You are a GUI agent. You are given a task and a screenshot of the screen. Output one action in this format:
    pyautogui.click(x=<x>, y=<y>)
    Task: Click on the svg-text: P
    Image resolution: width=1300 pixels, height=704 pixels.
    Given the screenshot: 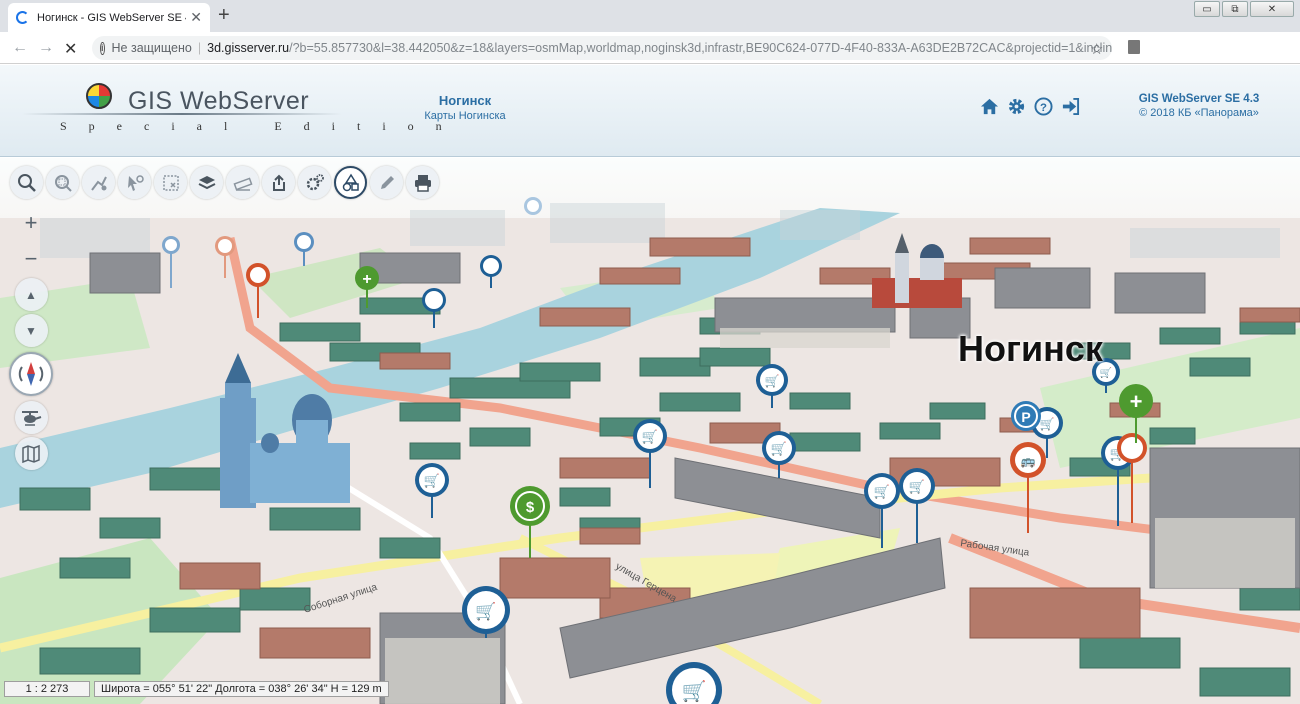 What is the action you would take?
    pyautogui.click(x=1025, y=417)
    